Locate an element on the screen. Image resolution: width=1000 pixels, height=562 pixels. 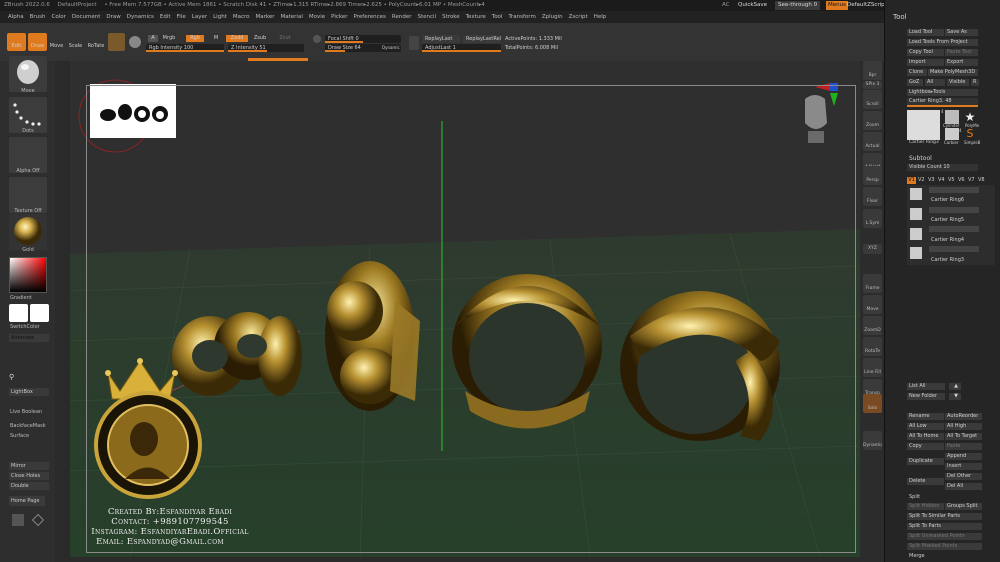
version-v6: V6 is located at coordinates (961, 180).